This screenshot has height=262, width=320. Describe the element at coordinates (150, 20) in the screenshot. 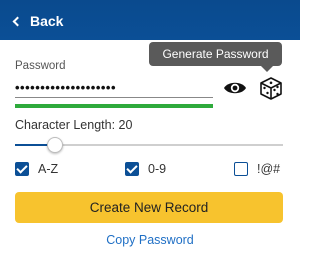

I see `header-bar: Back` at that location.